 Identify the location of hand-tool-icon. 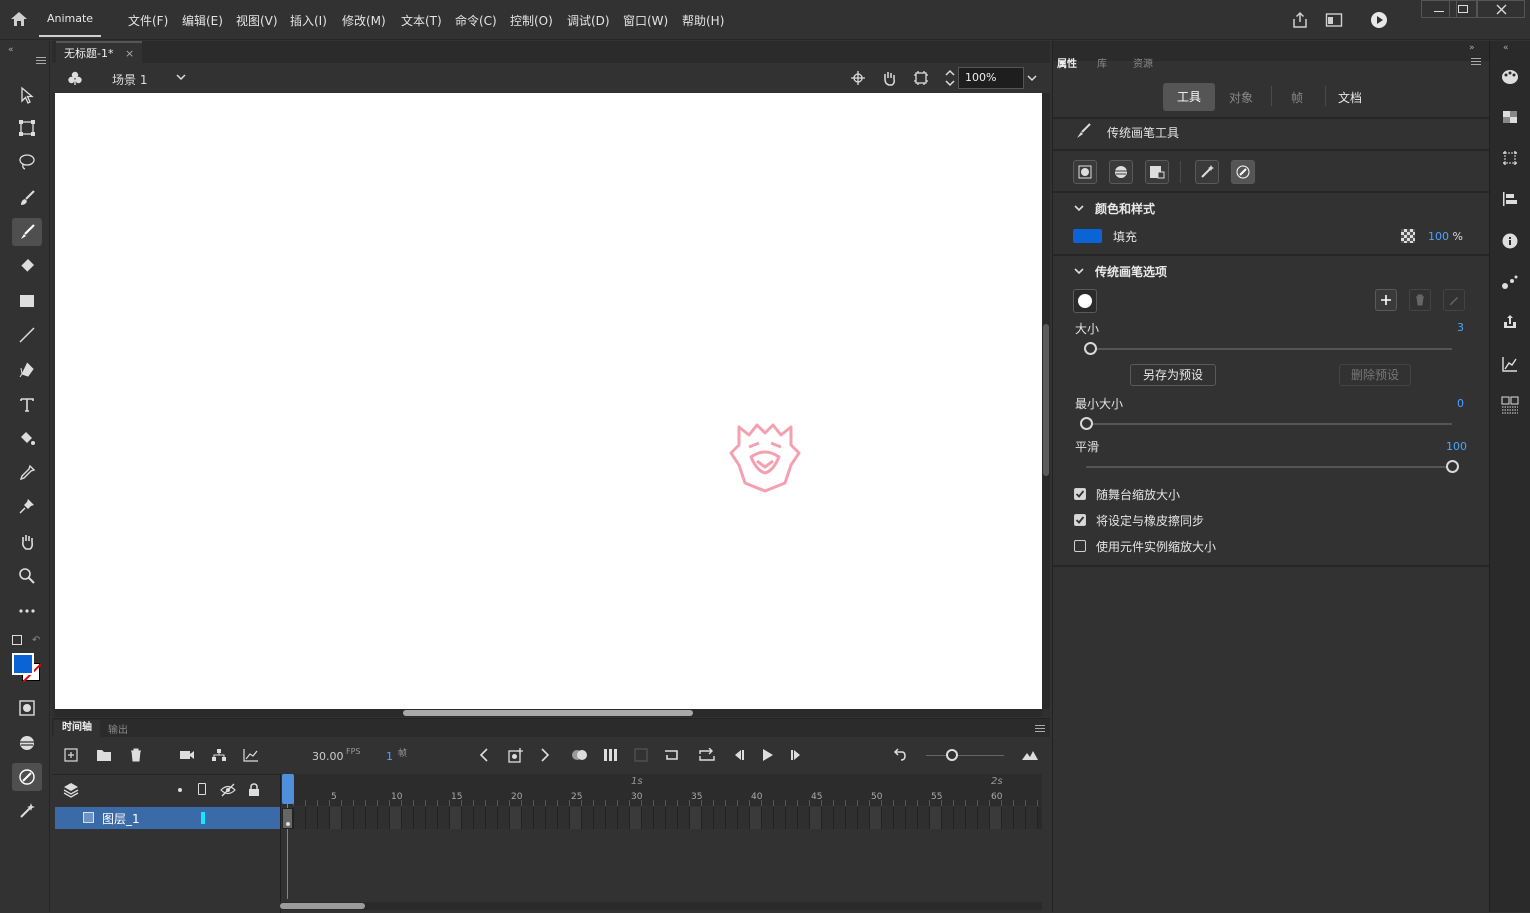
(27, 542).